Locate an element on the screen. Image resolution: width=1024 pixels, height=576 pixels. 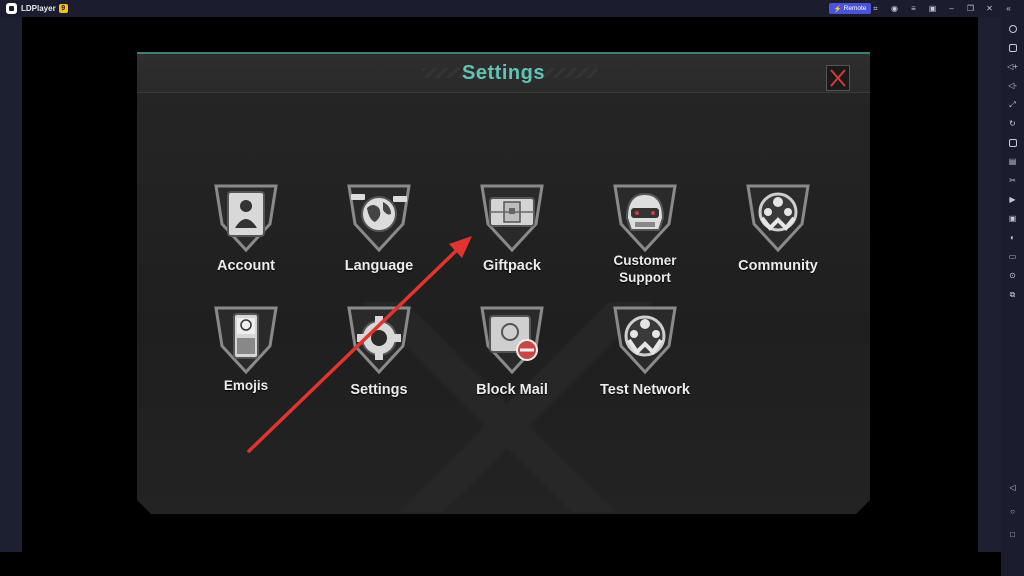
block-mail-icon is located at coordinates (512, 339).